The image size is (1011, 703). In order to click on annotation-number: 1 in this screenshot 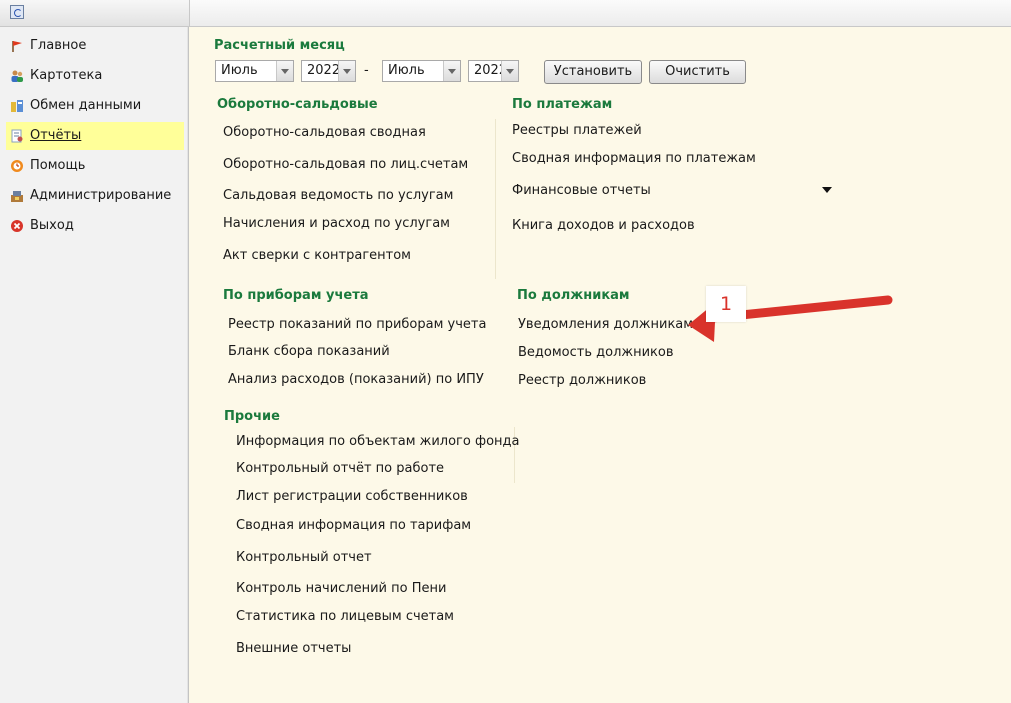, I will do `click(726, 304)`.